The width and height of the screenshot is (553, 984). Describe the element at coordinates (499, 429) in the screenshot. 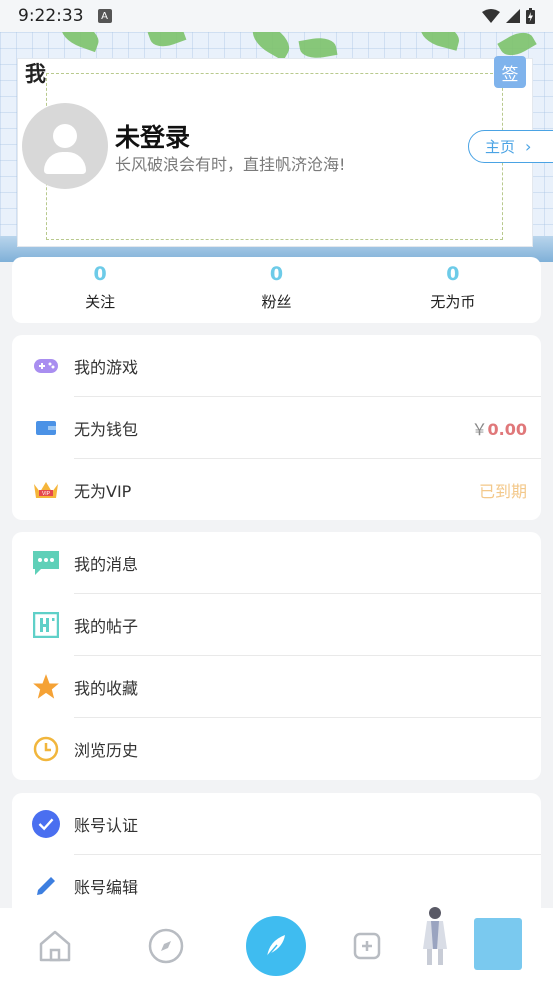

I see `wallet-balance: ￥0.00` at that location.